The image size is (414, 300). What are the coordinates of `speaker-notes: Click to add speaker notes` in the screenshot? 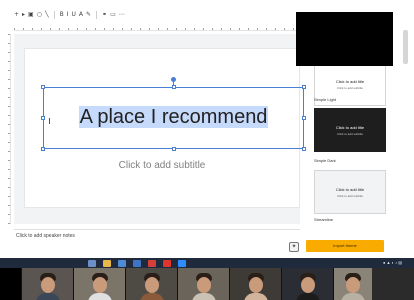 It's located at (45, 236).